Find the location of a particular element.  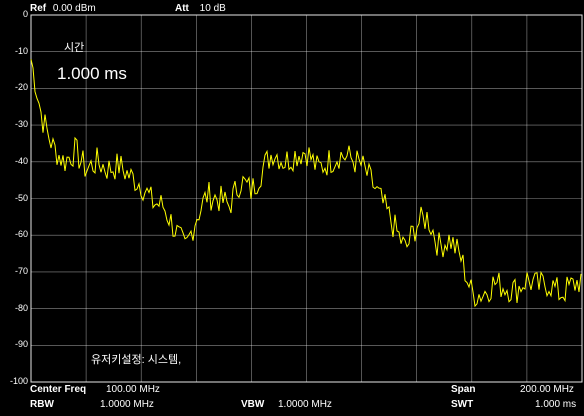

center-freq-value: 100.00 MHz is located at coordinates (133, 389).